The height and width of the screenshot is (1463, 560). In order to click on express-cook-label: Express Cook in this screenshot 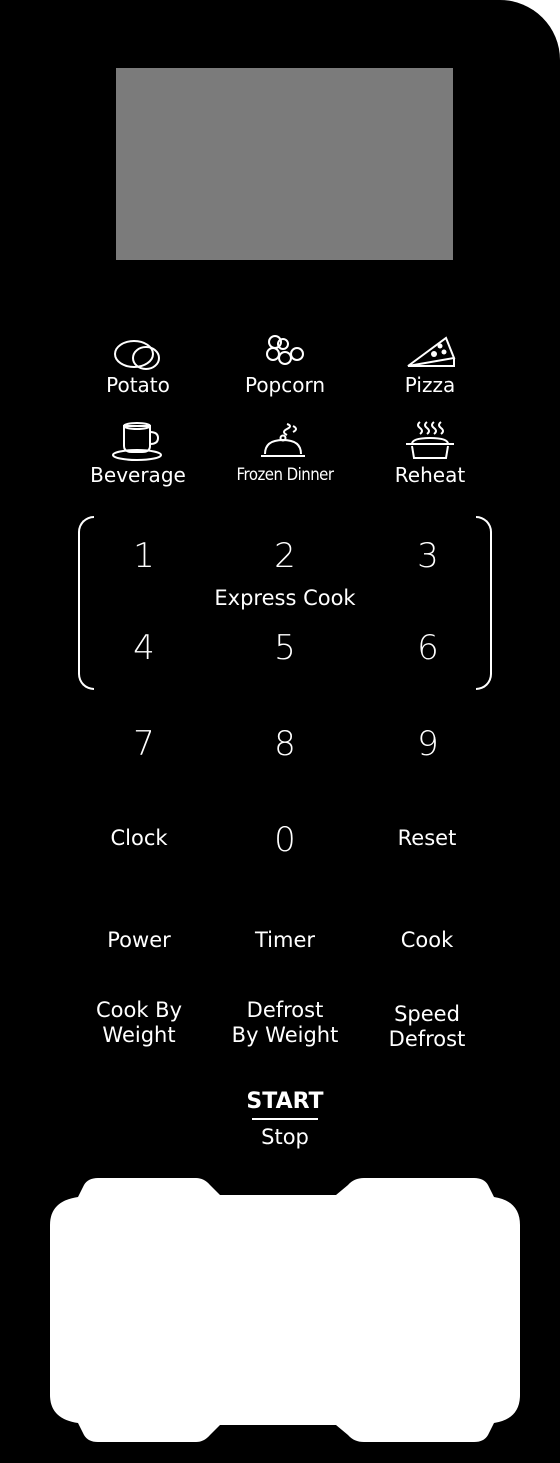, I will do `click(285, 598)`.